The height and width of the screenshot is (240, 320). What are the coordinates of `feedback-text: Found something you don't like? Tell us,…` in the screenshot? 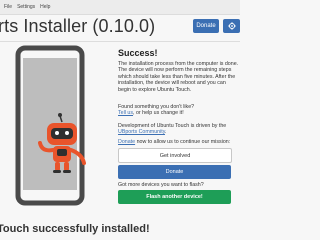 It's located at (177, 110).